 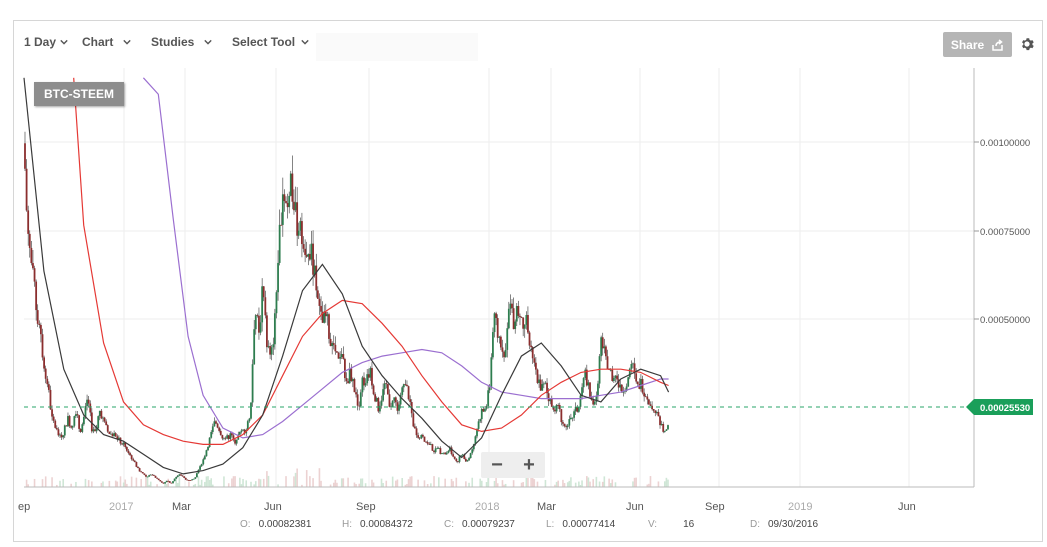 What do you see at coordinates (529, 465) in the screenshot?
I see `zoom-in-button: +` at bounding box center [529, 465].